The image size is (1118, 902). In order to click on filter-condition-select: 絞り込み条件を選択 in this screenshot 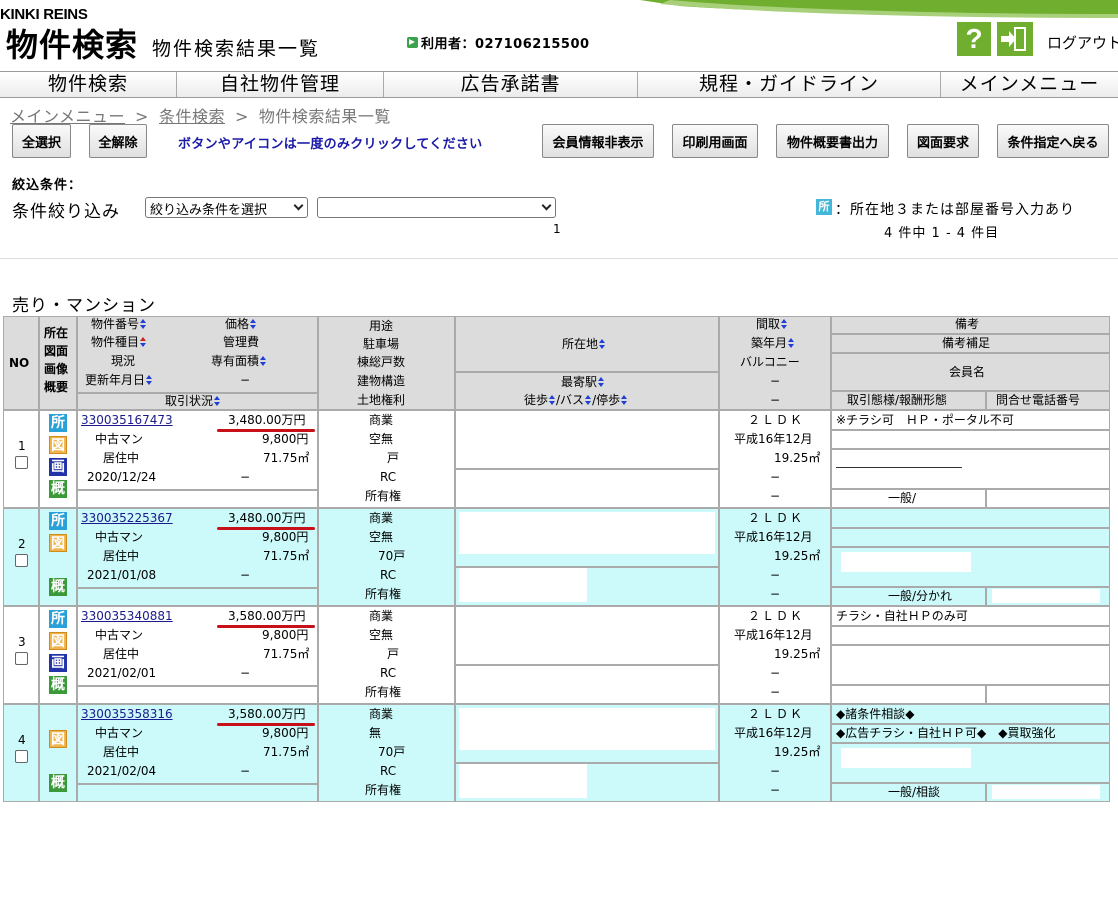, I will do `click(226, 207)`.